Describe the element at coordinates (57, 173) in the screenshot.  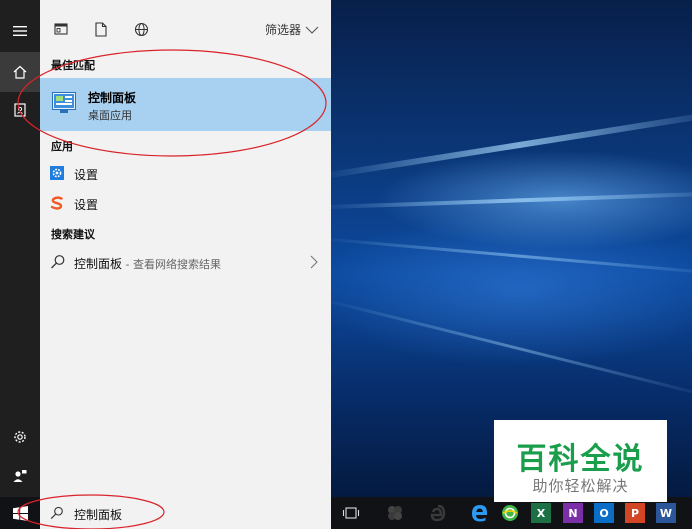
I see `gear-blue-icon` at that location.